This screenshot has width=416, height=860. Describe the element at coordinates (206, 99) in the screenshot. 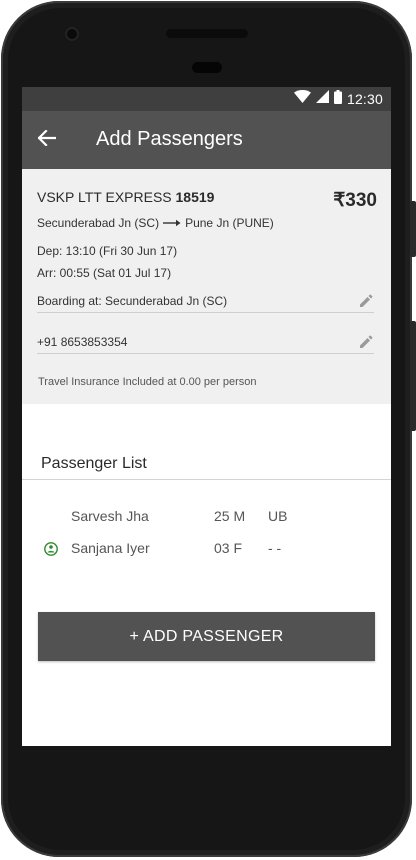

I see `status-bar: 12:30` at that location.